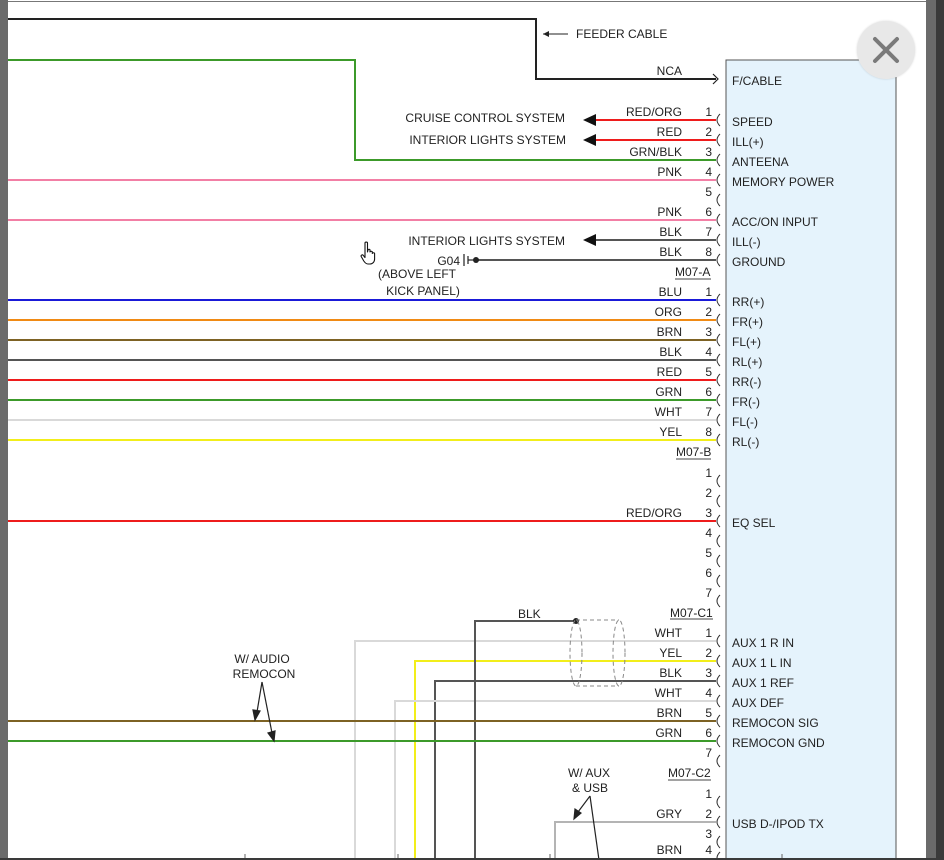 This screenshot has height=860, width=944. Describe the element at coordinates (486, 241) in the screenshot. I see `interior-lights-label-2: INTERIOR LIGHTS SYSTEM` at that location.